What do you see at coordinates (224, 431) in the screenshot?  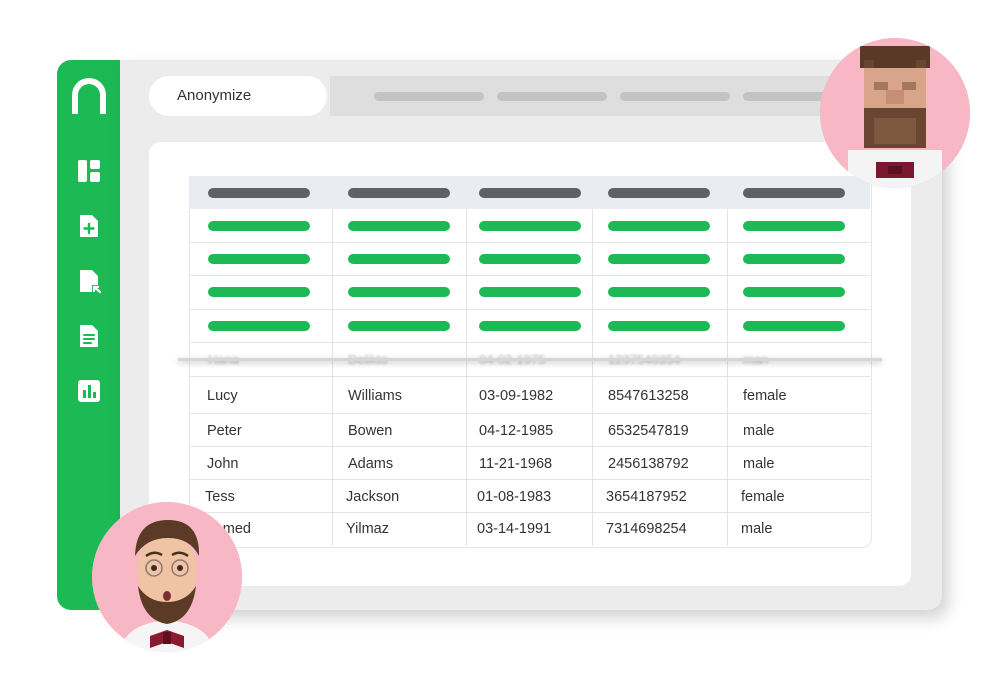 I see `cell-first-name: Peter` at bounding box center [224, 431].